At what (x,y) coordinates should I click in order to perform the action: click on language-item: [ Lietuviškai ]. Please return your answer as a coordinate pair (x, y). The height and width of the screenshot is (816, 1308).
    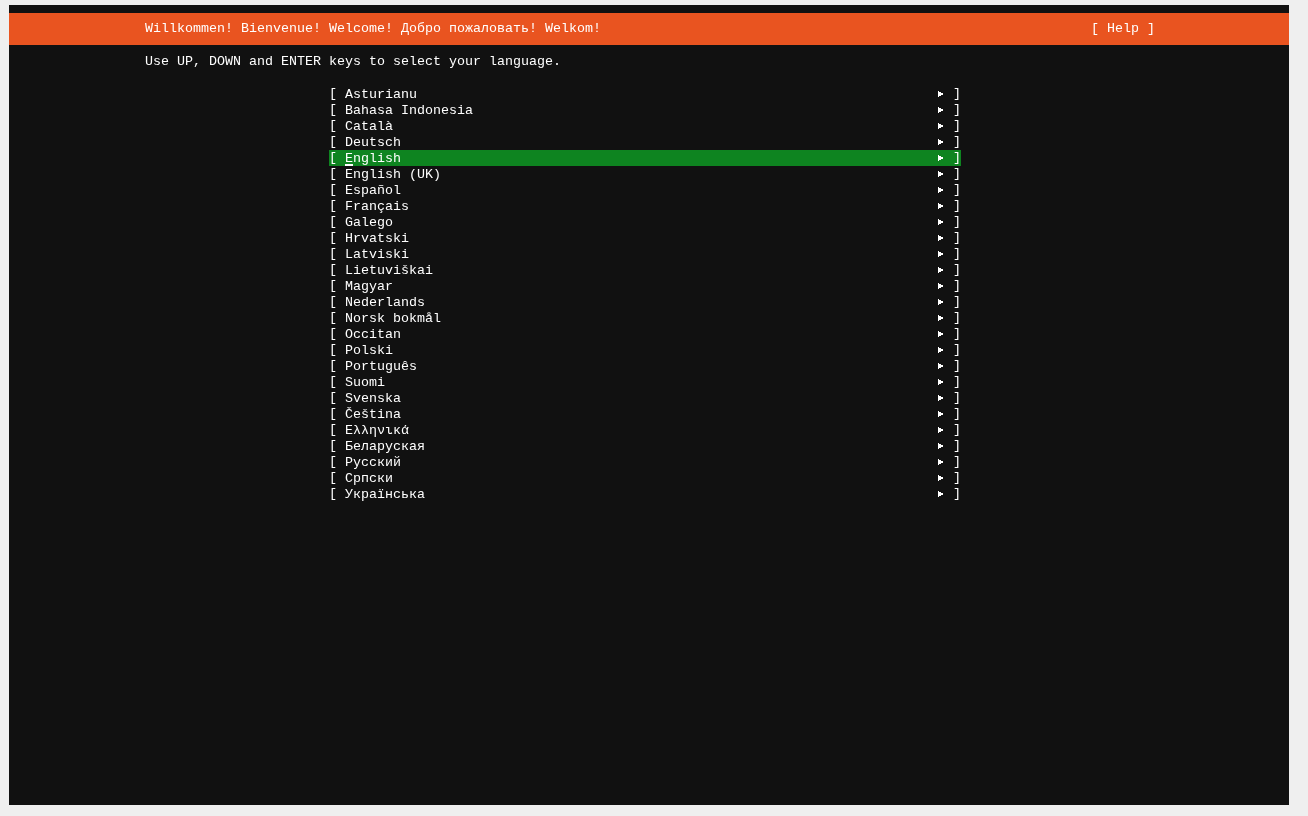
    Looking at the image, I should click on (645, 270).